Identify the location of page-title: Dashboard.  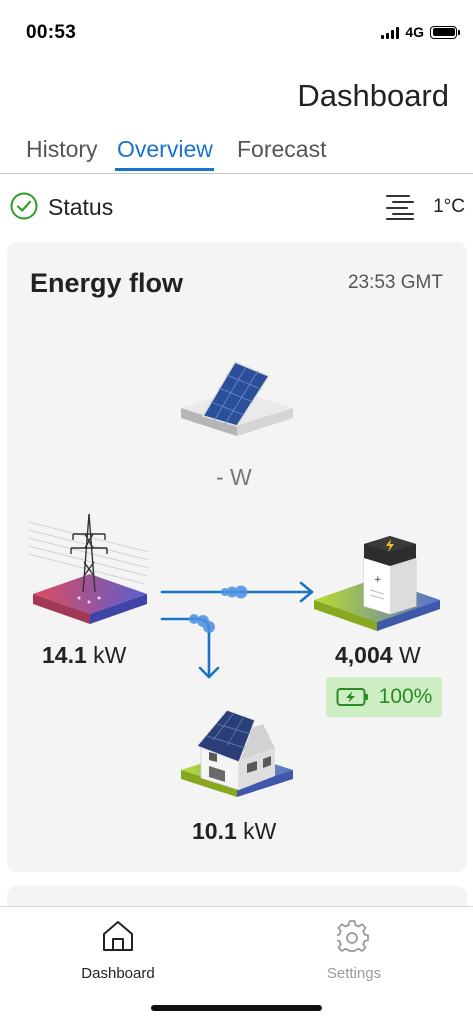
(373, 95).